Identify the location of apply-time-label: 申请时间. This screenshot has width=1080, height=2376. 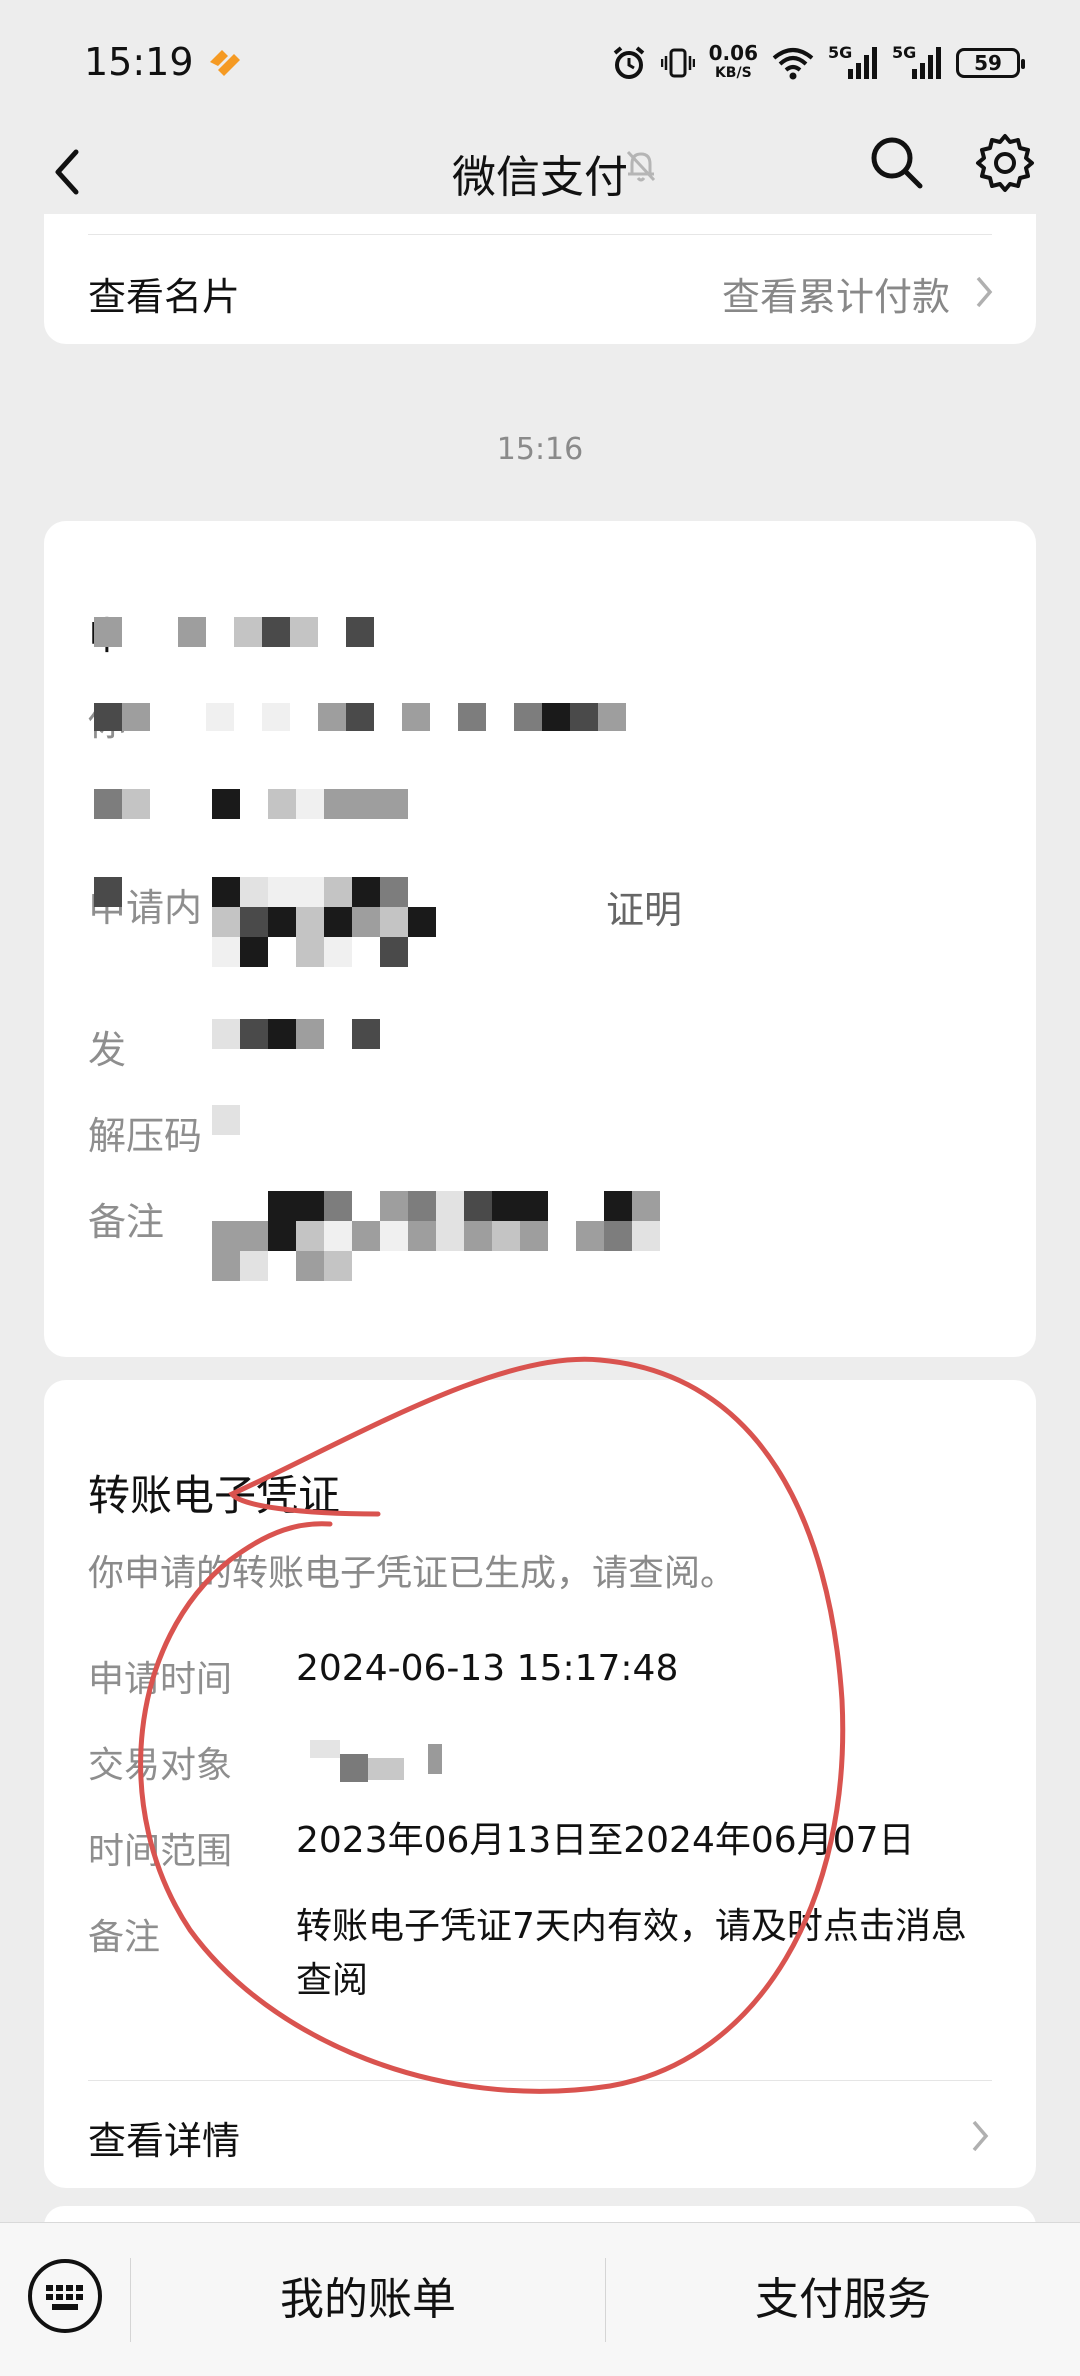
(160, 1679).